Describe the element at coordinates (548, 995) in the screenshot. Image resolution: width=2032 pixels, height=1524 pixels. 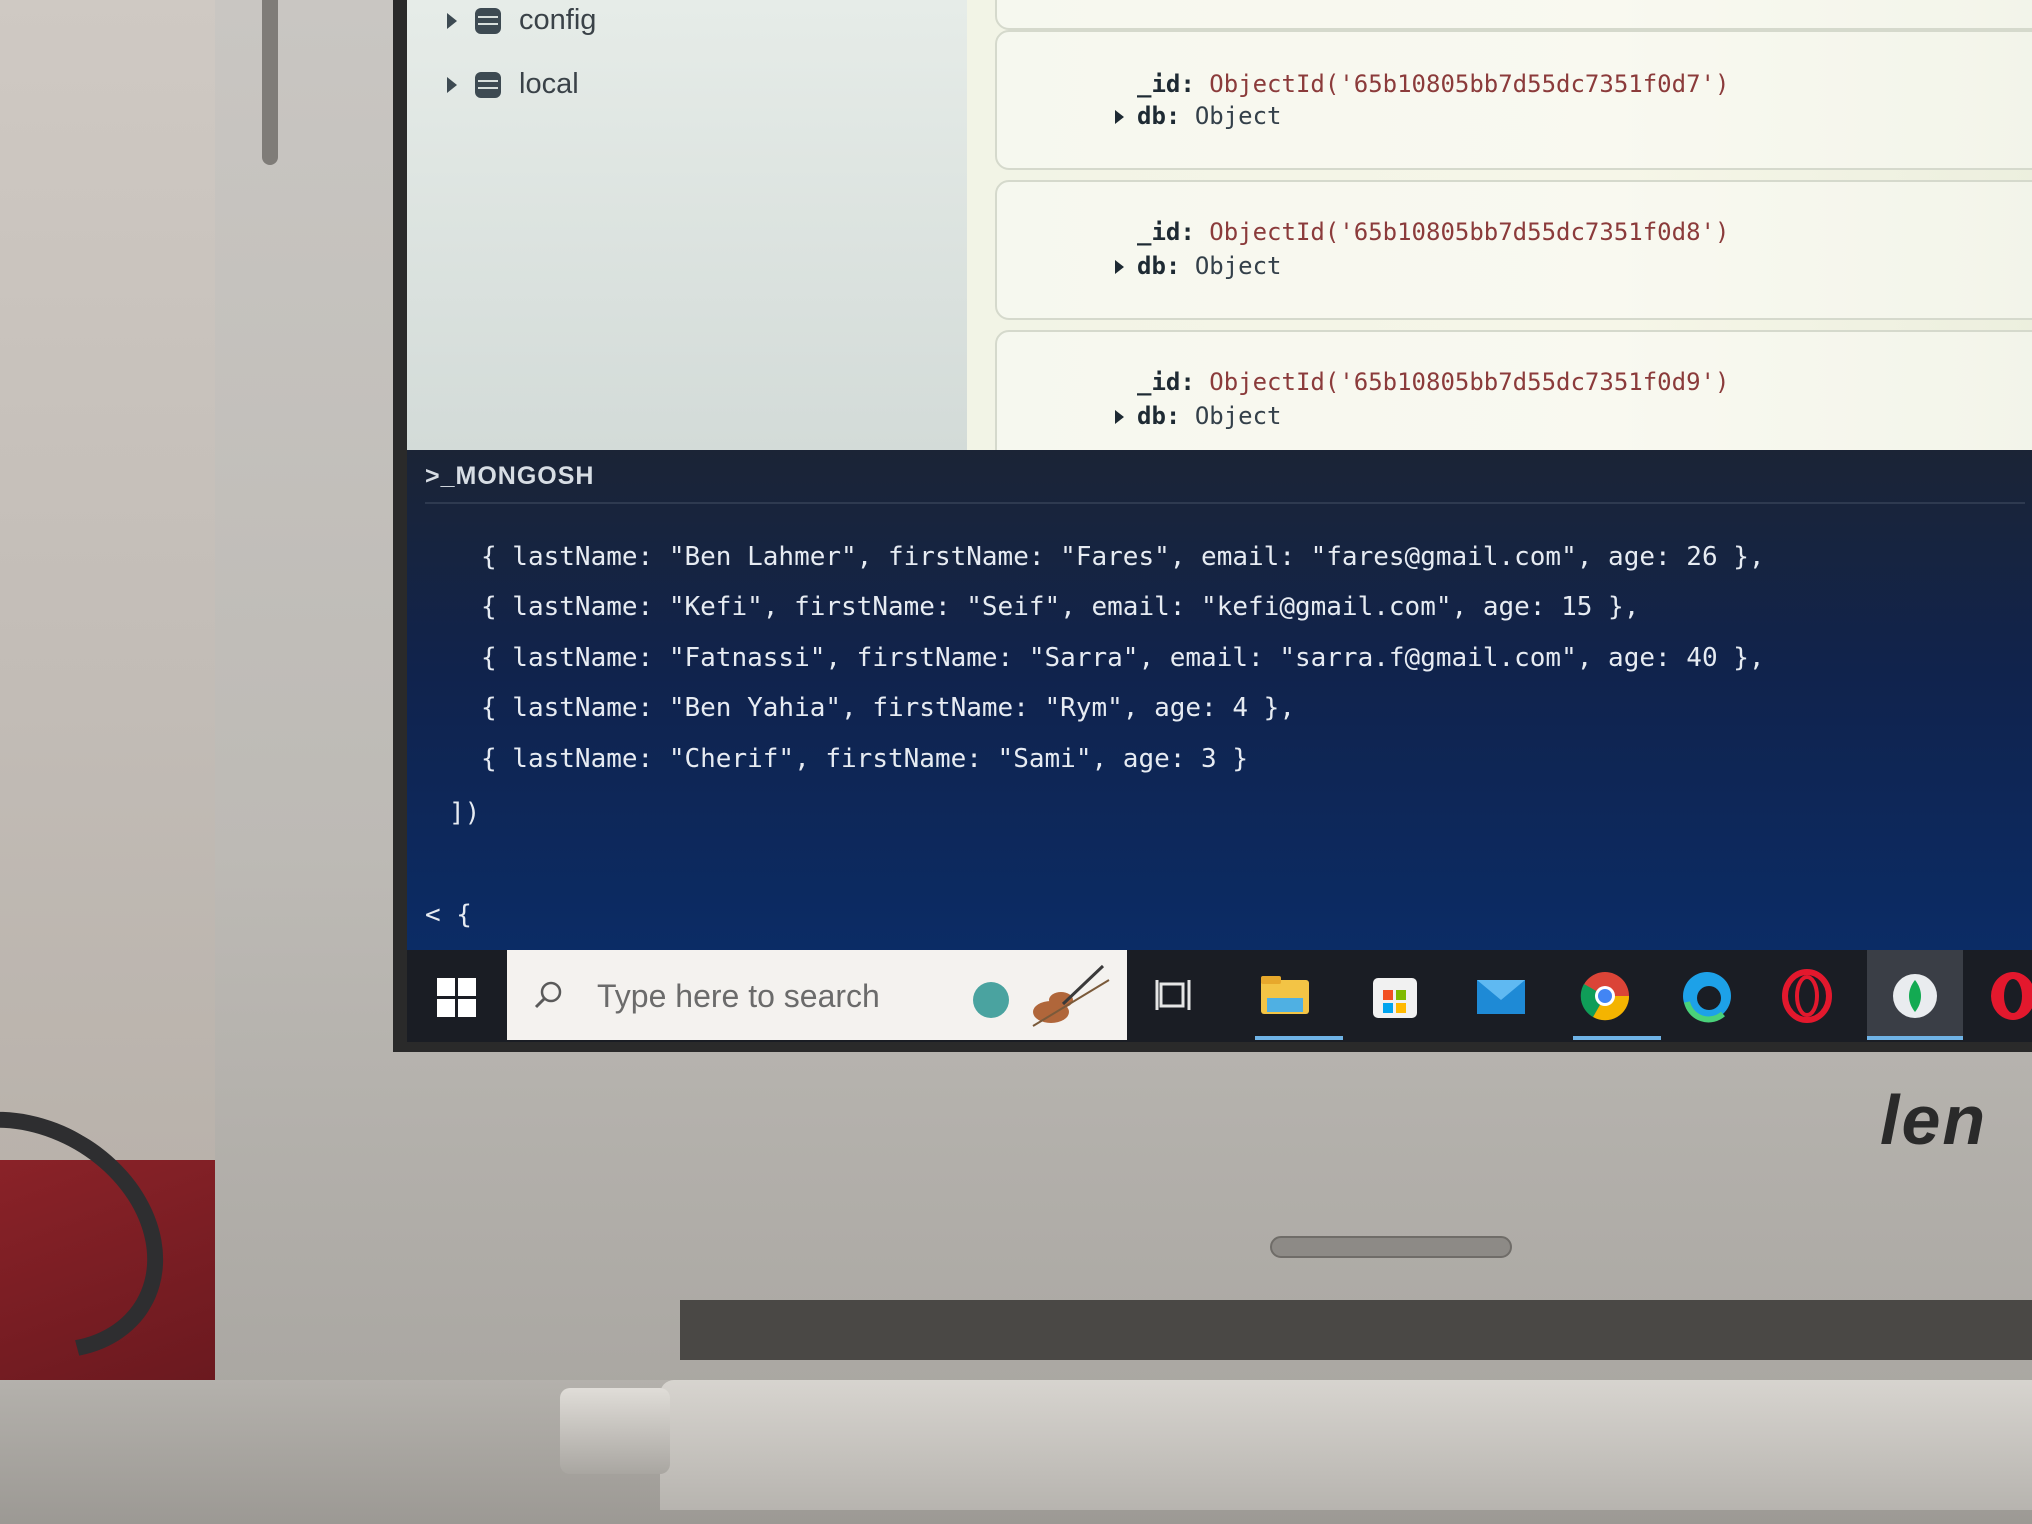
I see `search-icon` at that location.